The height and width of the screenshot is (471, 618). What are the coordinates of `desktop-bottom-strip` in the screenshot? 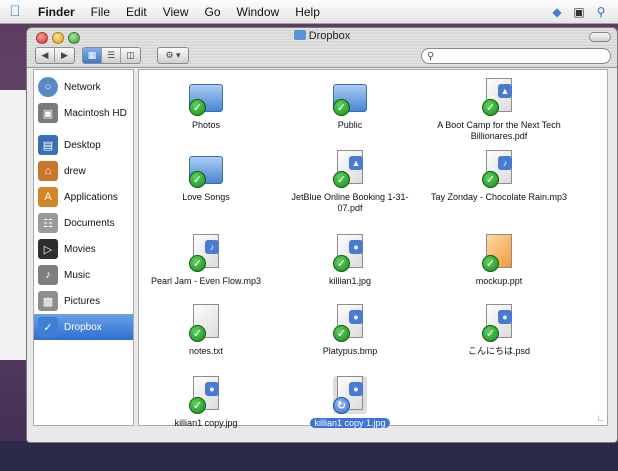 It's located at (309, 456).